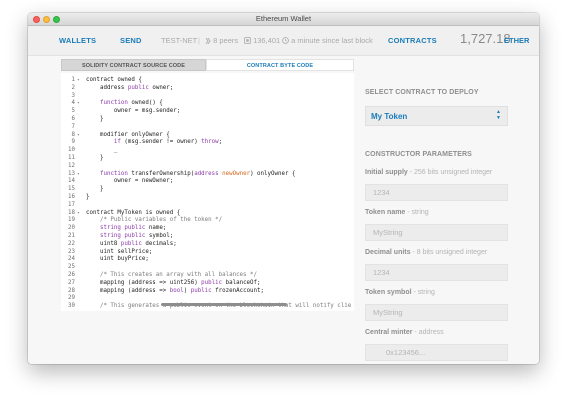 The image size is (567, 403). I want to click on contract-select: My Token ▲ ▼, so click(436, 116).